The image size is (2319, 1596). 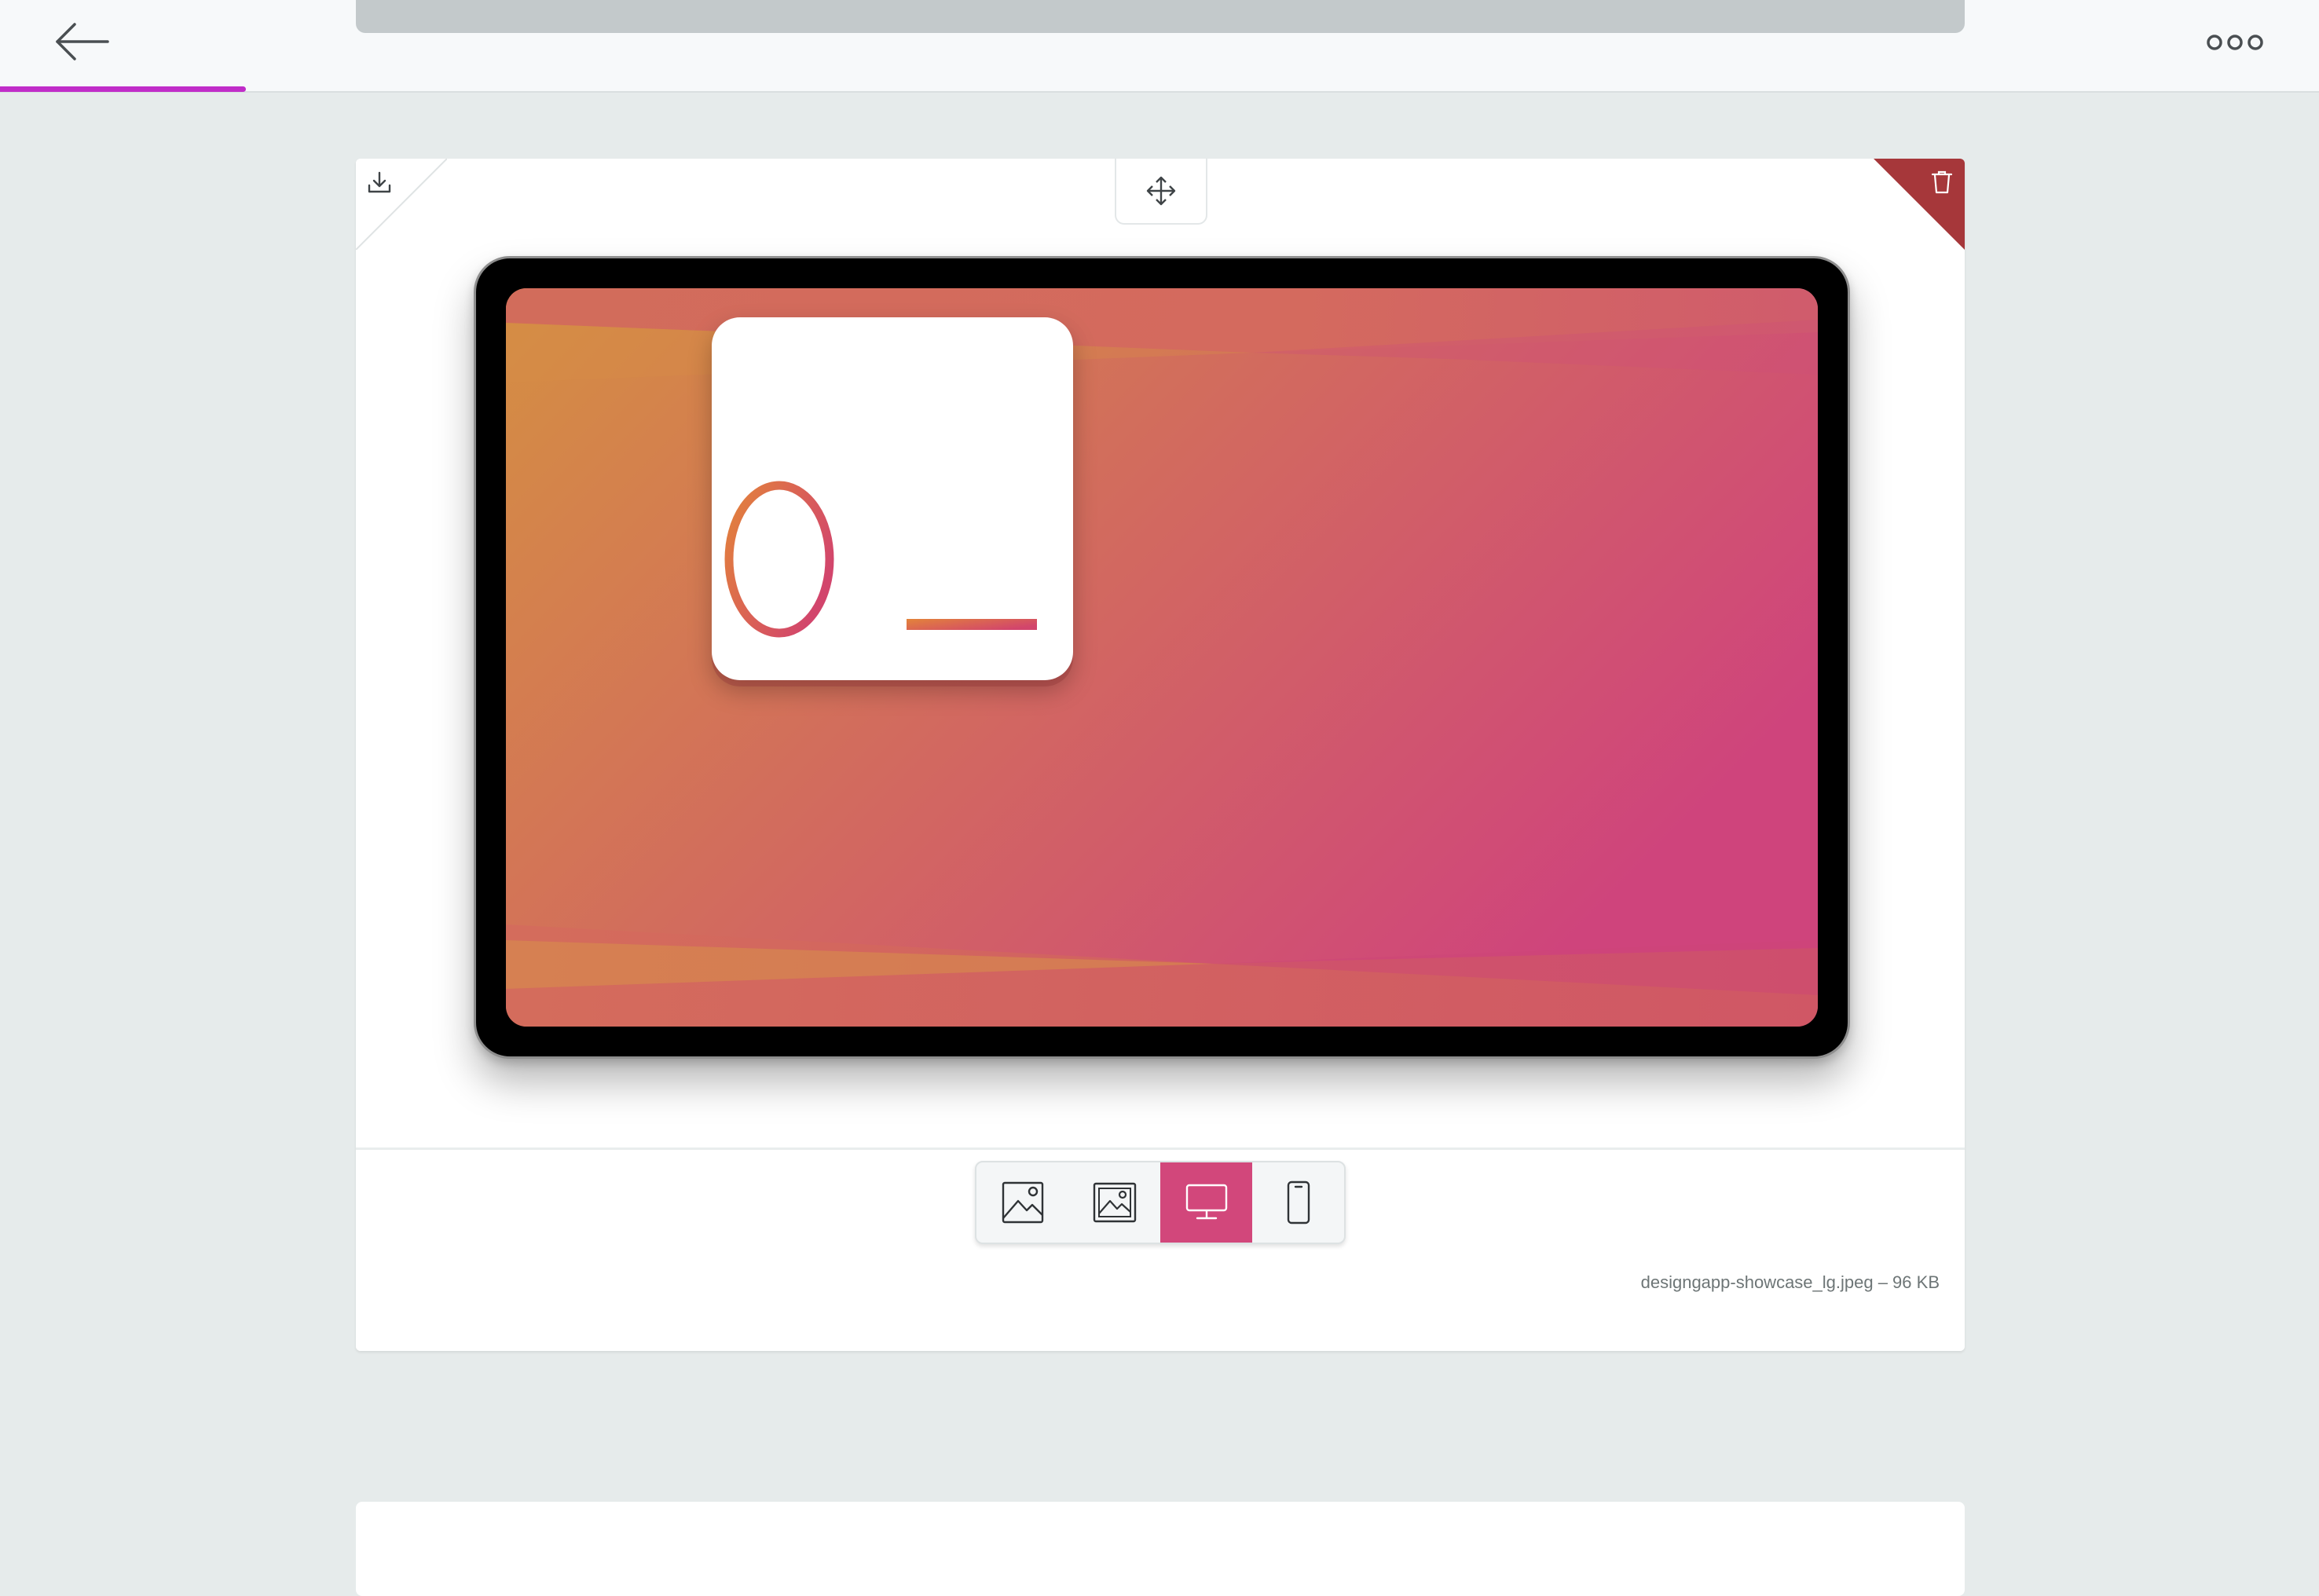 I want to click on view-mode-desktop-button, so click(x=1206, y=1202).